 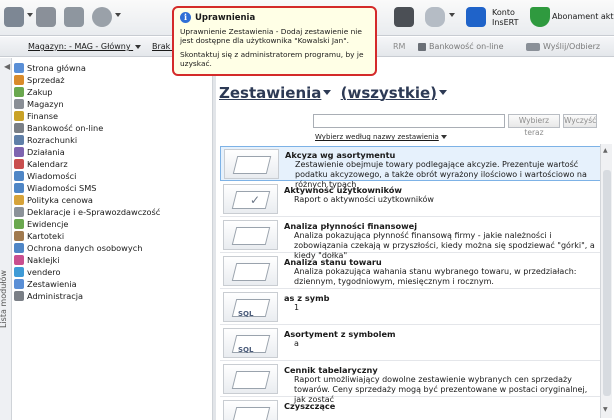 I want to click on sort-label: Wybierz według nazwy zestawienia, so click(x=377, y=137).